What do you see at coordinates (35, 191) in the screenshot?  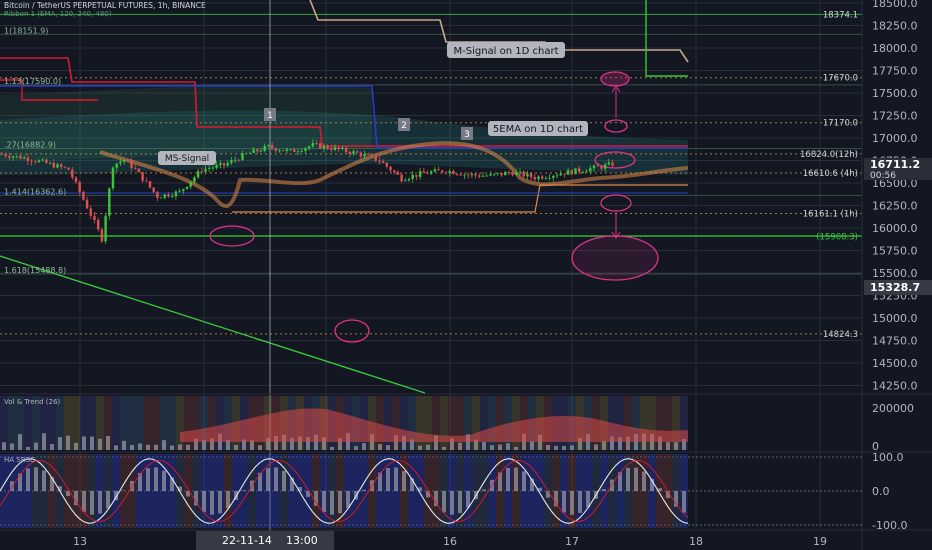 I see `fib-label: 1.414(16362.6)` at bounding box center [35, 191].